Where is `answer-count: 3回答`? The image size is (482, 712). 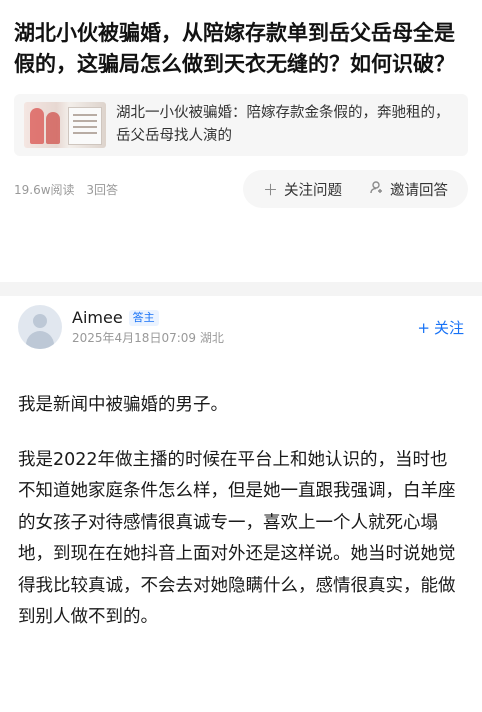 answer-count: 3回答 is located at coordinates (102, 189).